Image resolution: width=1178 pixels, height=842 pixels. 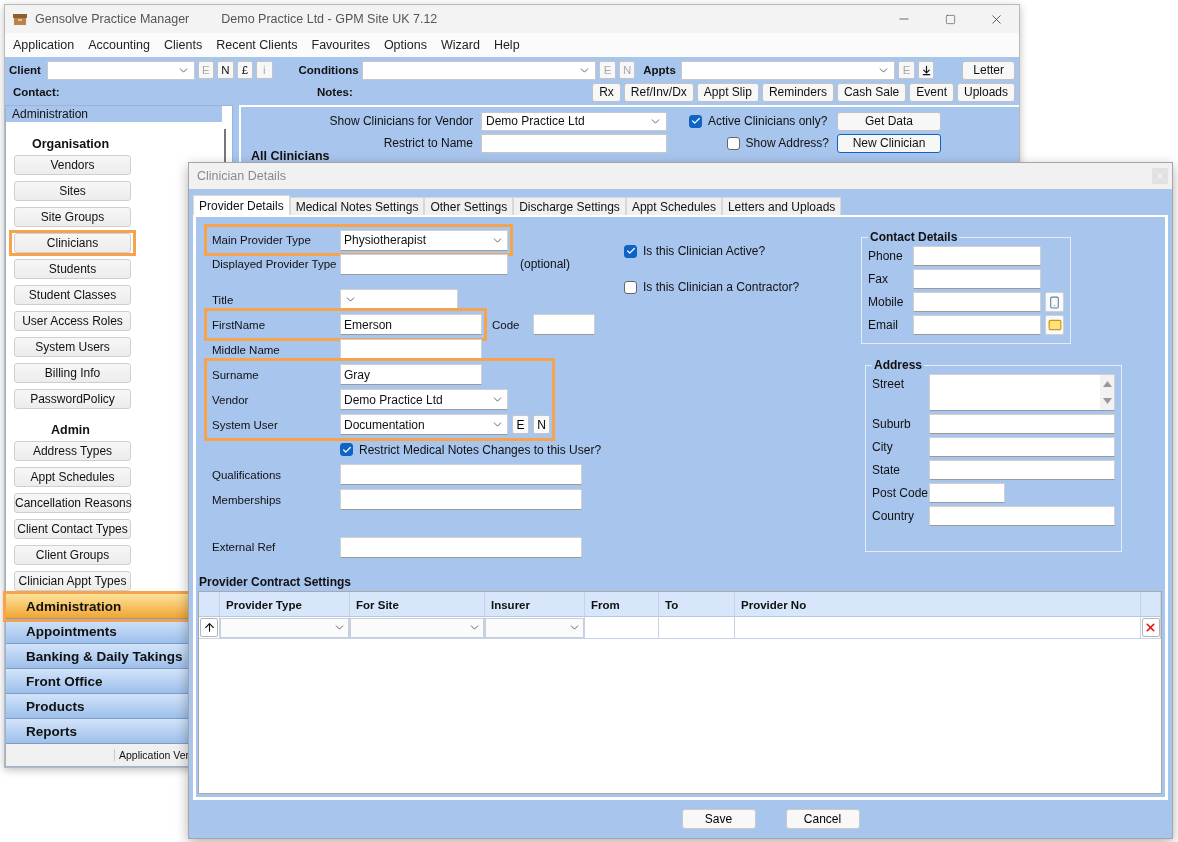 What do you see at coordinates (411, 374) in the screenshot?
I see `text-field: Gray` at bounding box center [411, 374].